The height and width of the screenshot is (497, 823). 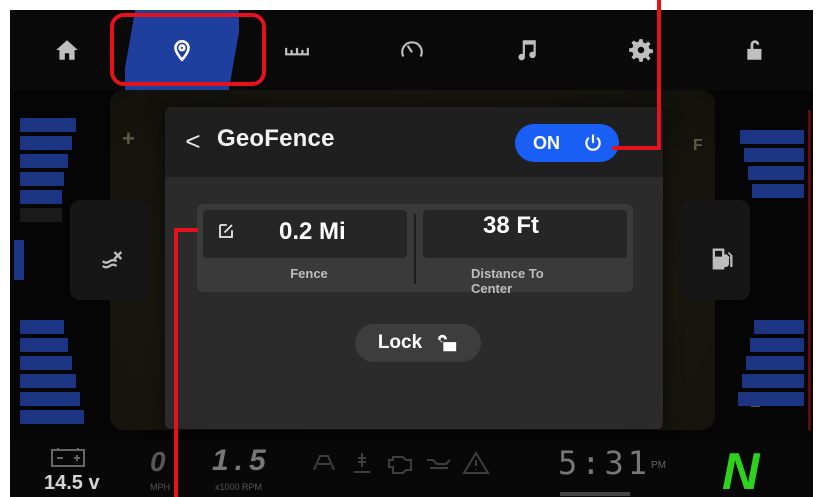 What do you see at coordinates (186, 230) in the screenshot?
I see `callout-line-fence-h` at bounding box center [186, 230].